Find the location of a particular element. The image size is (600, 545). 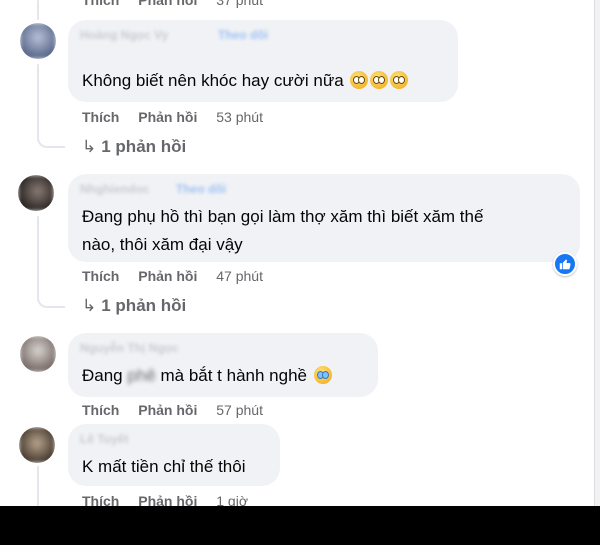

comment-text: Không biết nên khóc hay cười nữa is located at coordinates (245, 80).